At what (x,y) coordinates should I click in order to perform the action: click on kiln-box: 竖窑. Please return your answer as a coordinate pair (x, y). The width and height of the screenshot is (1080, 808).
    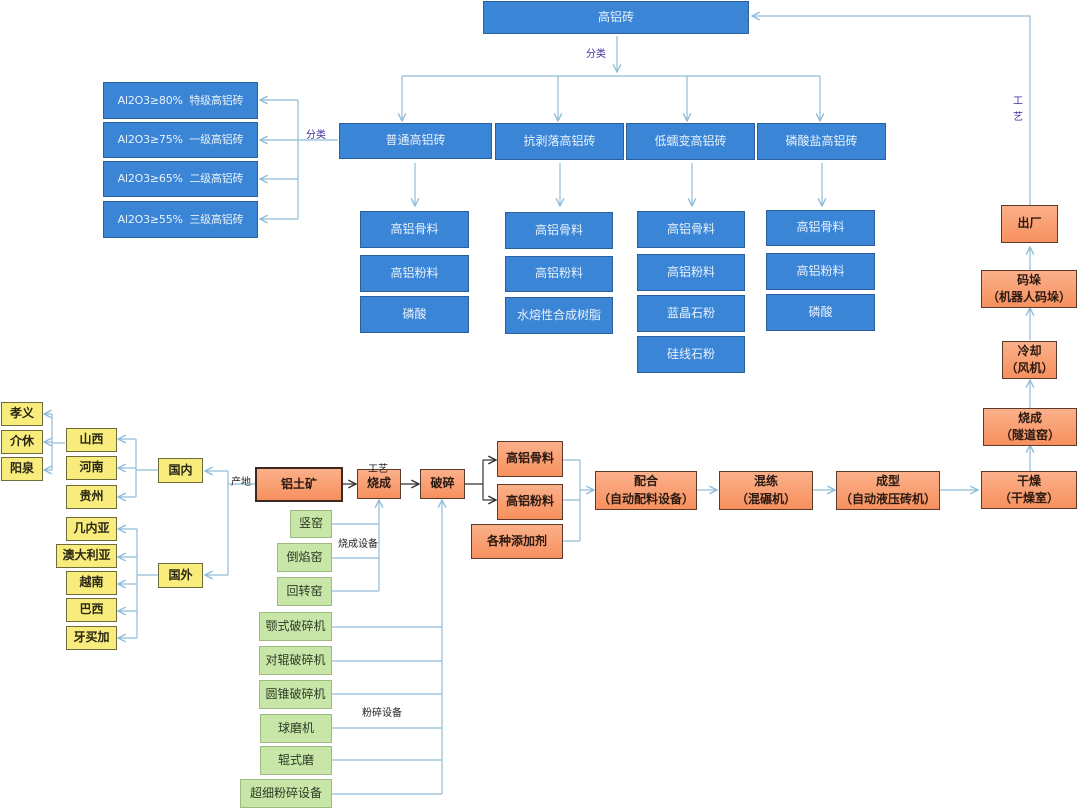
    Looking at the image, I should click on (311, 524).